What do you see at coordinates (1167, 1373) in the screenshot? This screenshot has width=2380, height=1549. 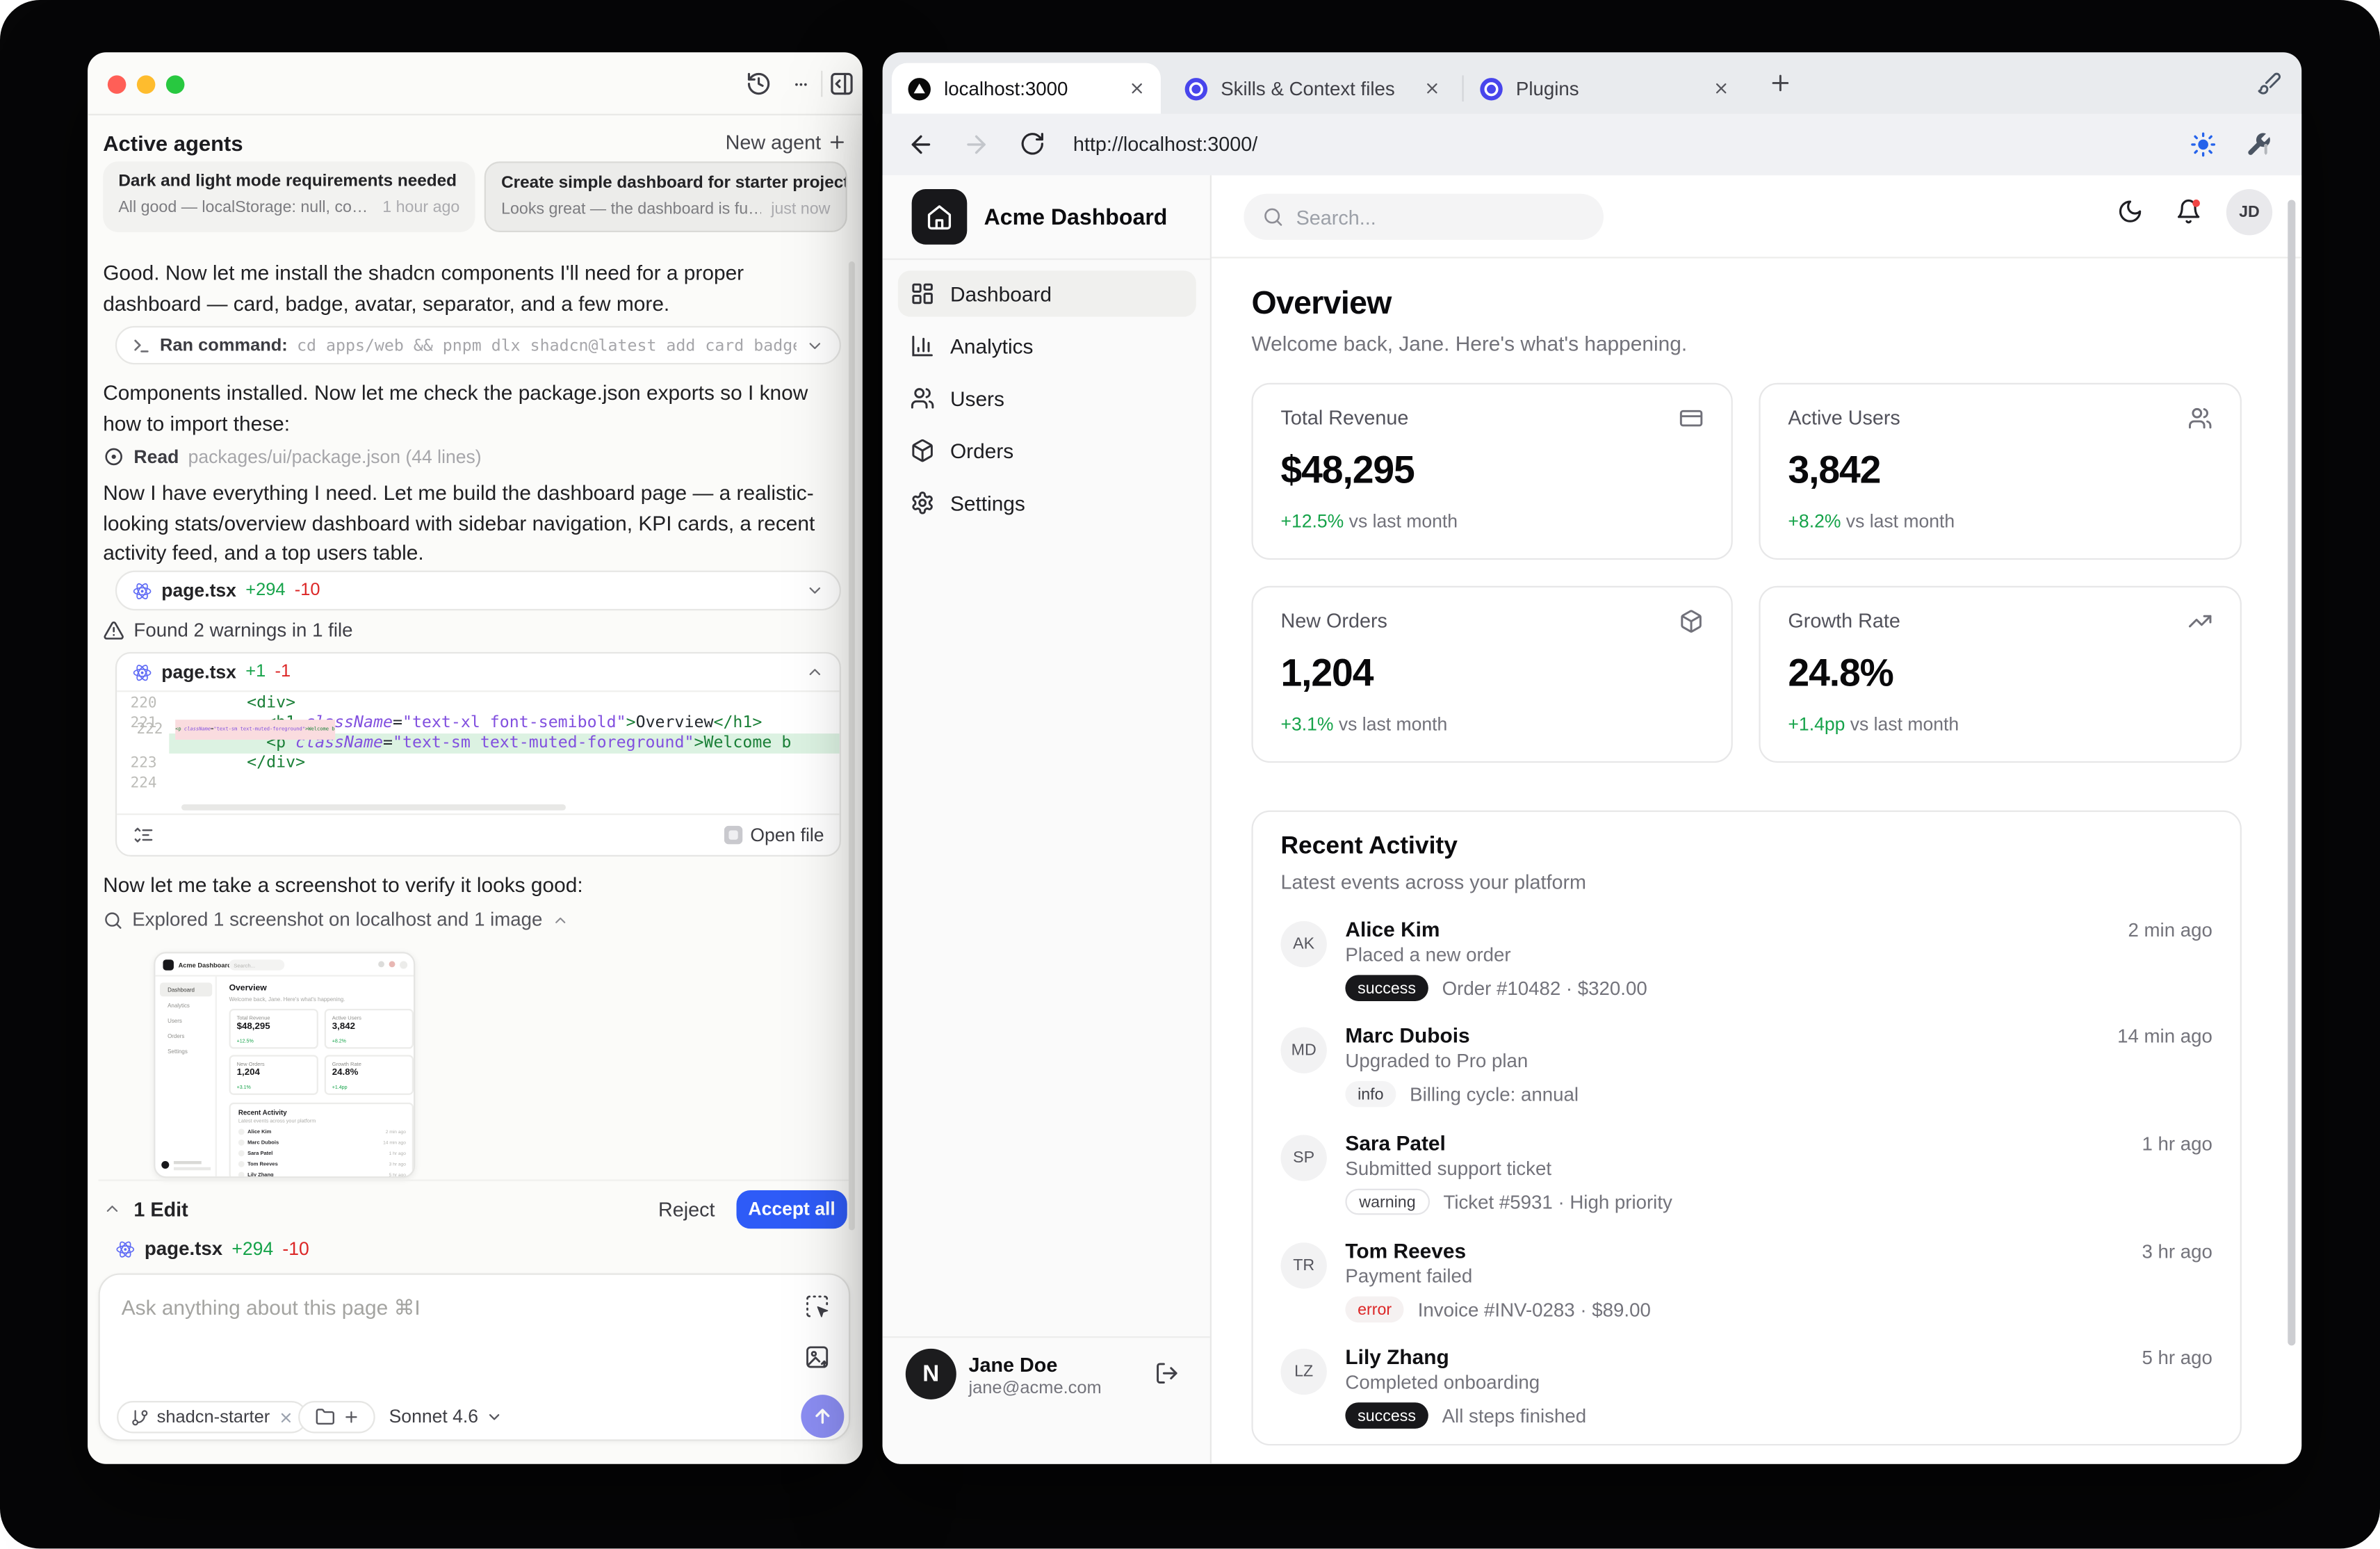 I see `logout-icon` at bounding box center [1167, 1373].